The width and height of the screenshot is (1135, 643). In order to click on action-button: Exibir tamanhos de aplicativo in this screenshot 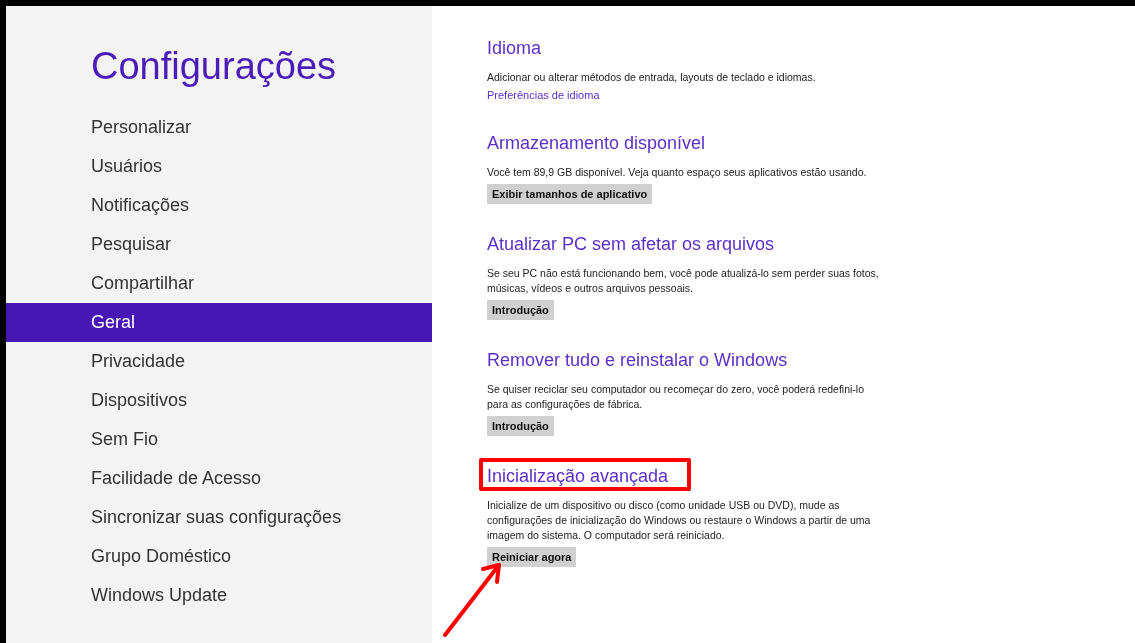, I will do `click(570, 194)`.